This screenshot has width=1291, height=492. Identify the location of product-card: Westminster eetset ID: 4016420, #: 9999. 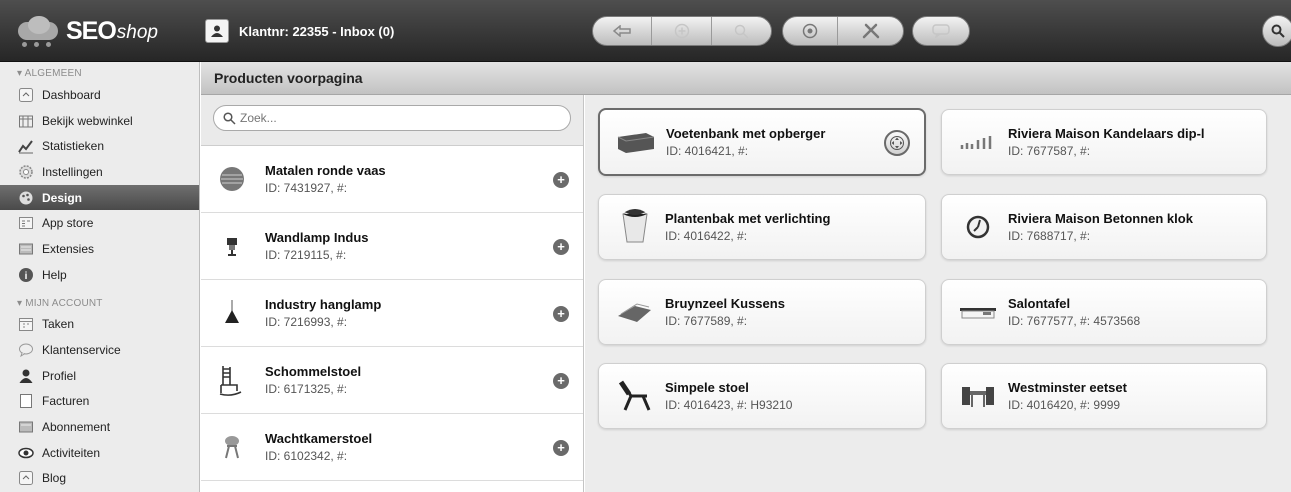
(1104, 396).